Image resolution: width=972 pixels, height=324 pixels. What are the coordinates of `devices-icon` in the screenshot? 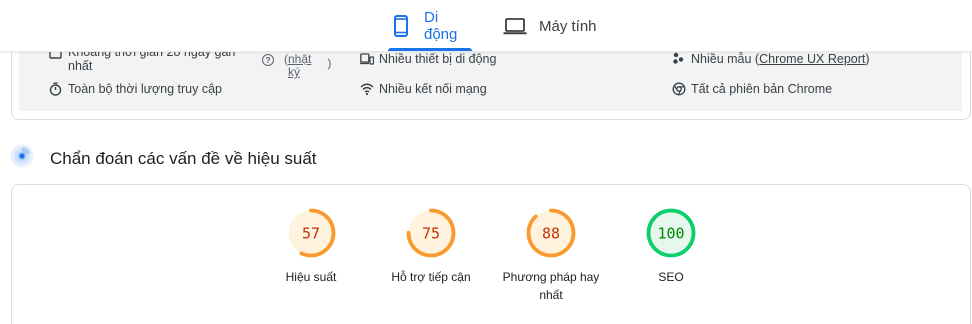 It's located at (367, 59).